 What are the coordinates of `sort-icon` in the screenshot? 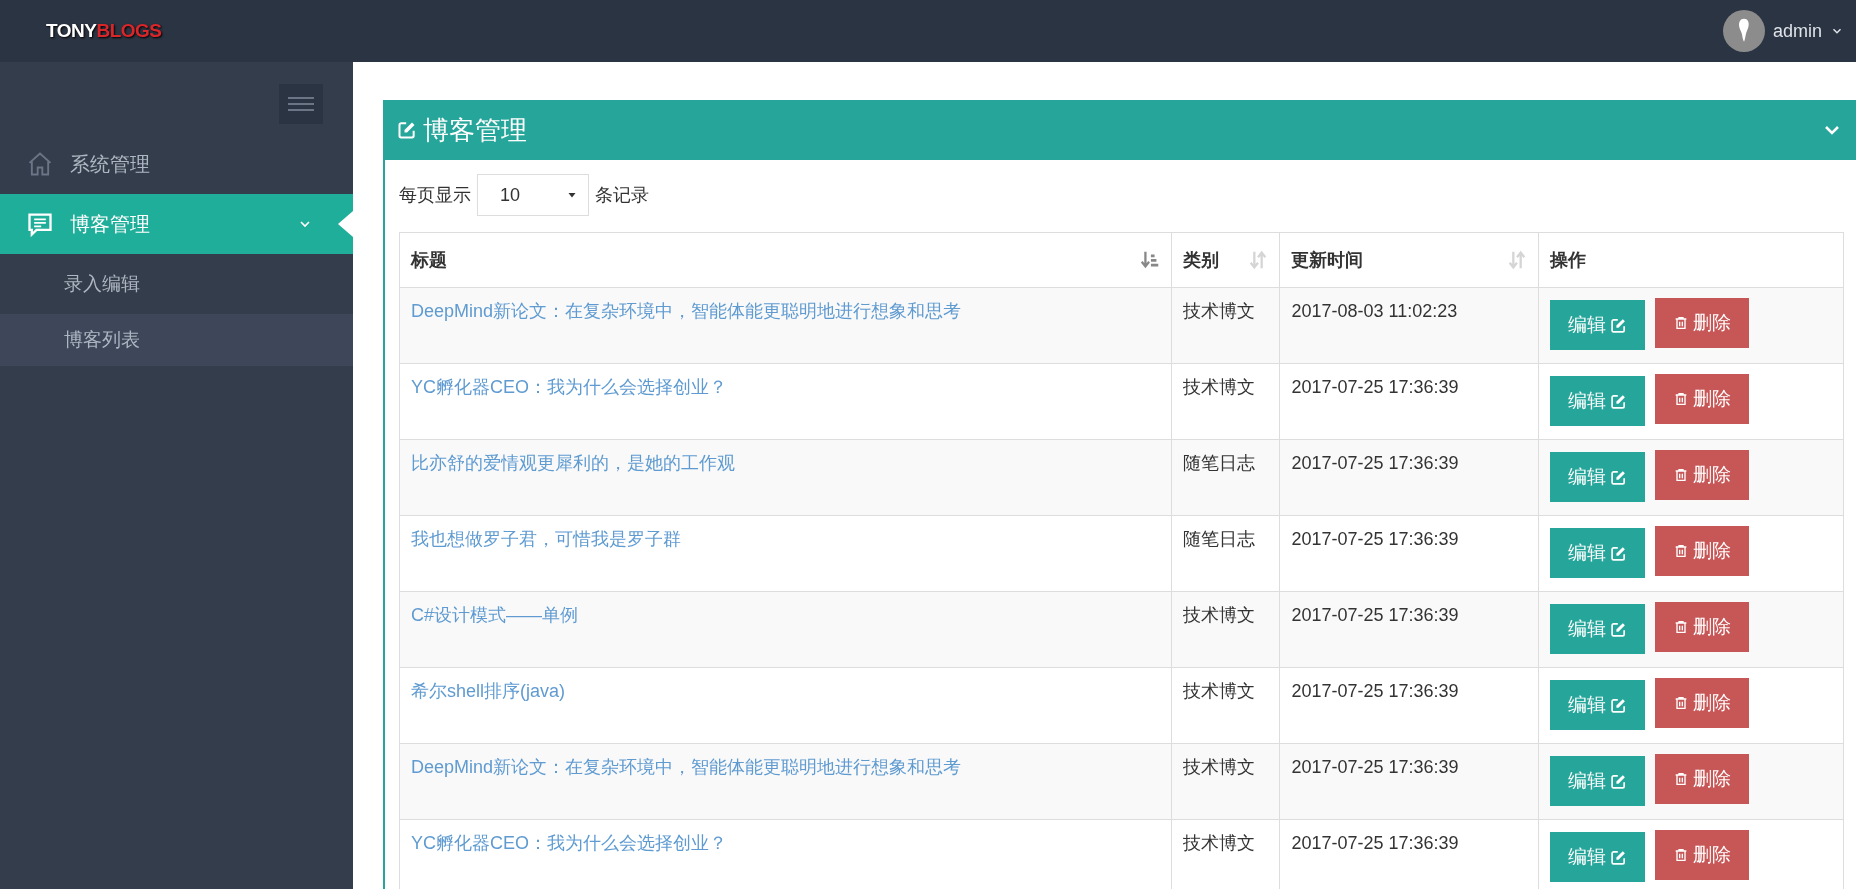 It's located at (1149, 260).